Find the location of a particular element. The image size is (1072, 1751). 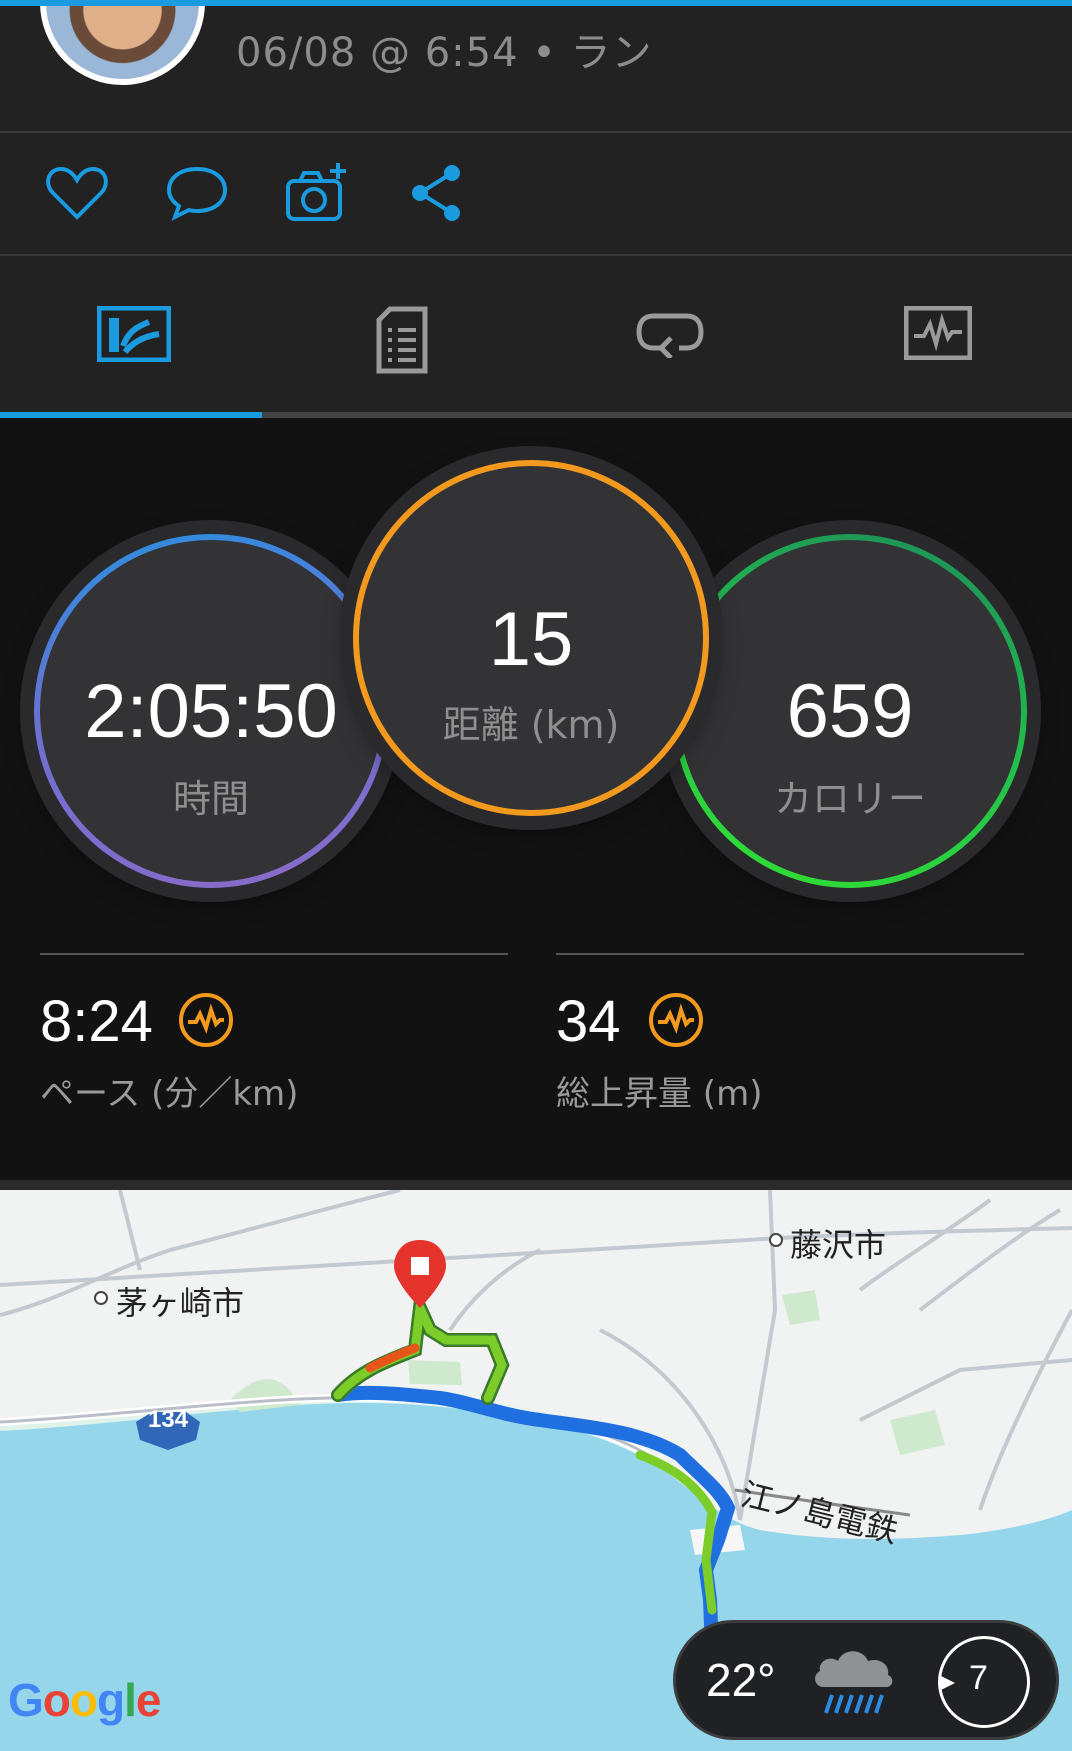

time-label: 時間 is located at coordinates (210, 799).